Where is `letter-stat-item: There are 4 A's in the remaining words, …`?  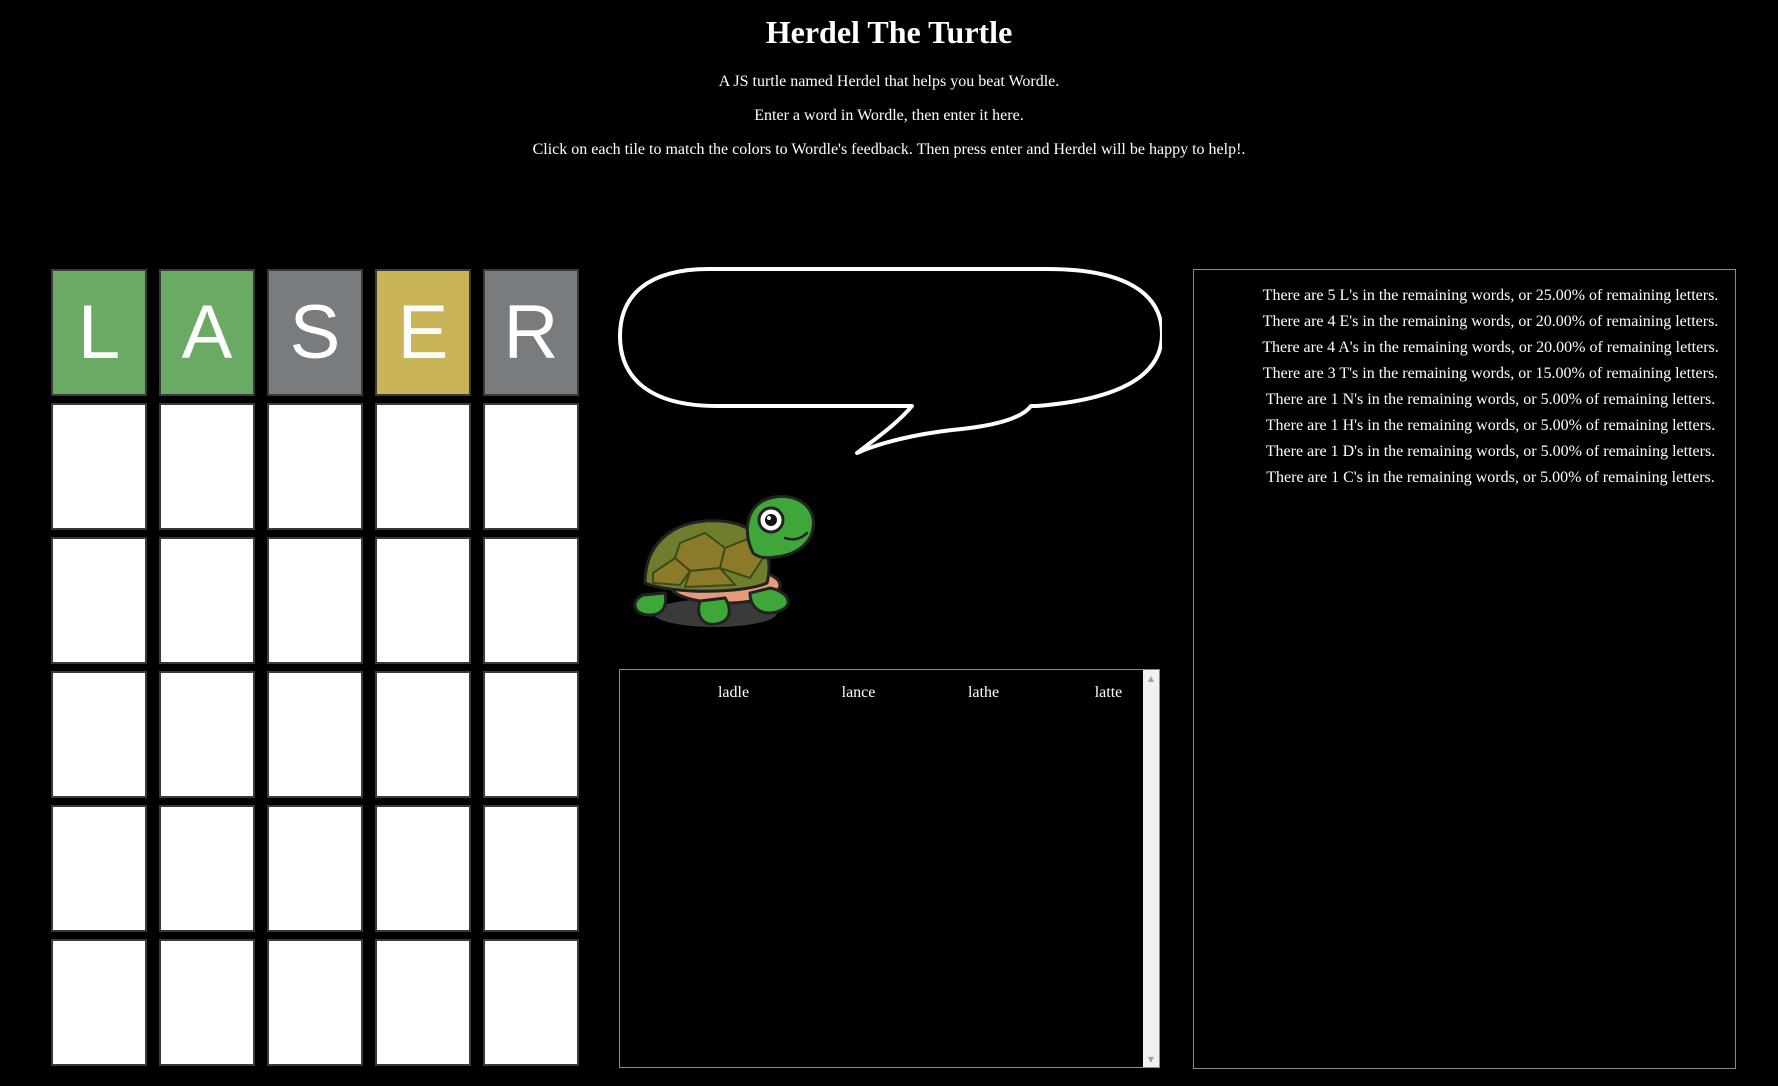
letter-stat-item: There are 4 A's in the remaining words, … is located at coordinates (1490, 347).